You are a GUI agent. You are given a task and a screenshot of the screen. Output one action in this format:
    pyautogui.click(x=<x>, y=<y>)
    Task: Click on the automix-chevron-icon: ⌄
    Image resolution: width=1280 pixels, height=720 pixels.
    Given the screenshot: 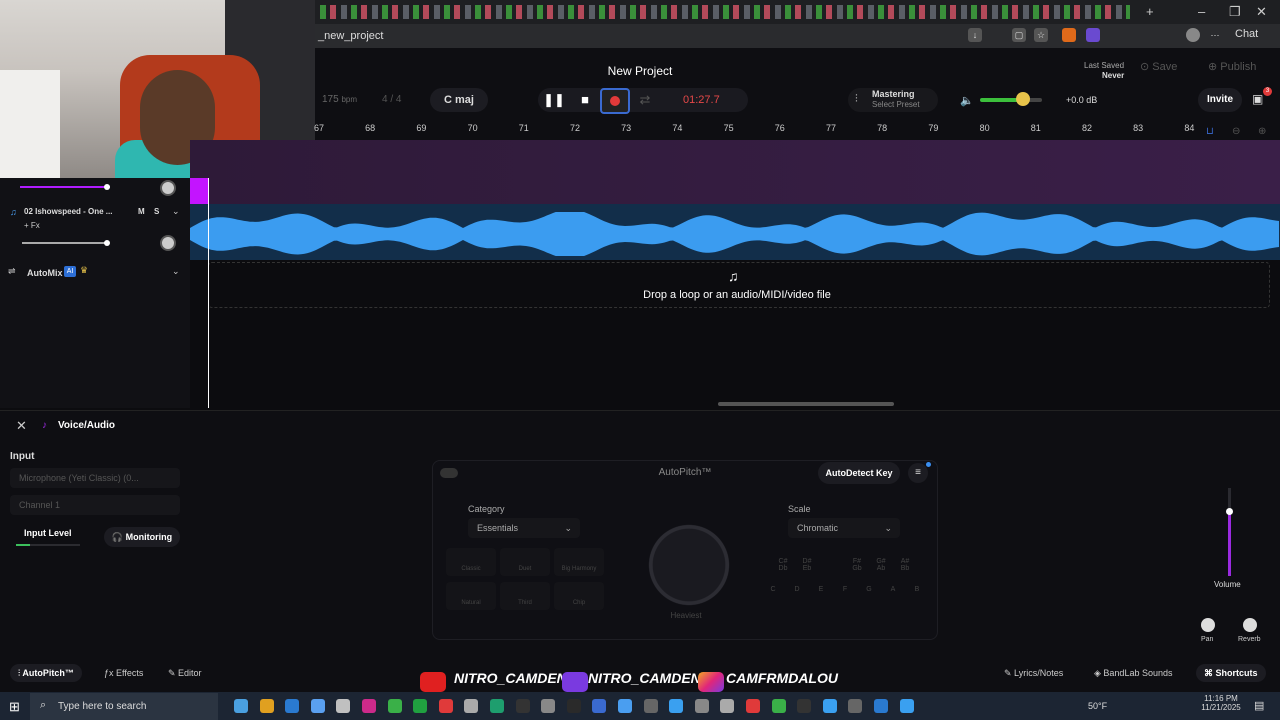 What is the action you would take?
    pyautogui.click(x=176, y=271)
    